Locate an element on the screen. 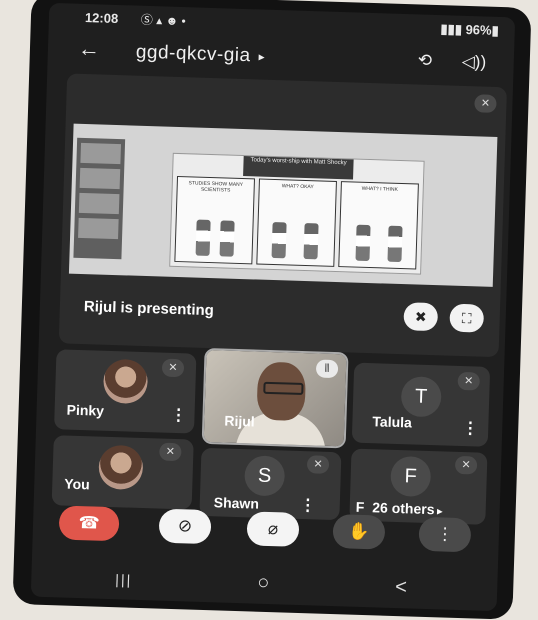 Image resolution: width=538 pixels, height=620 pixels. system-nav-bar: ||| ○ < is located at coordinates (264, 587).